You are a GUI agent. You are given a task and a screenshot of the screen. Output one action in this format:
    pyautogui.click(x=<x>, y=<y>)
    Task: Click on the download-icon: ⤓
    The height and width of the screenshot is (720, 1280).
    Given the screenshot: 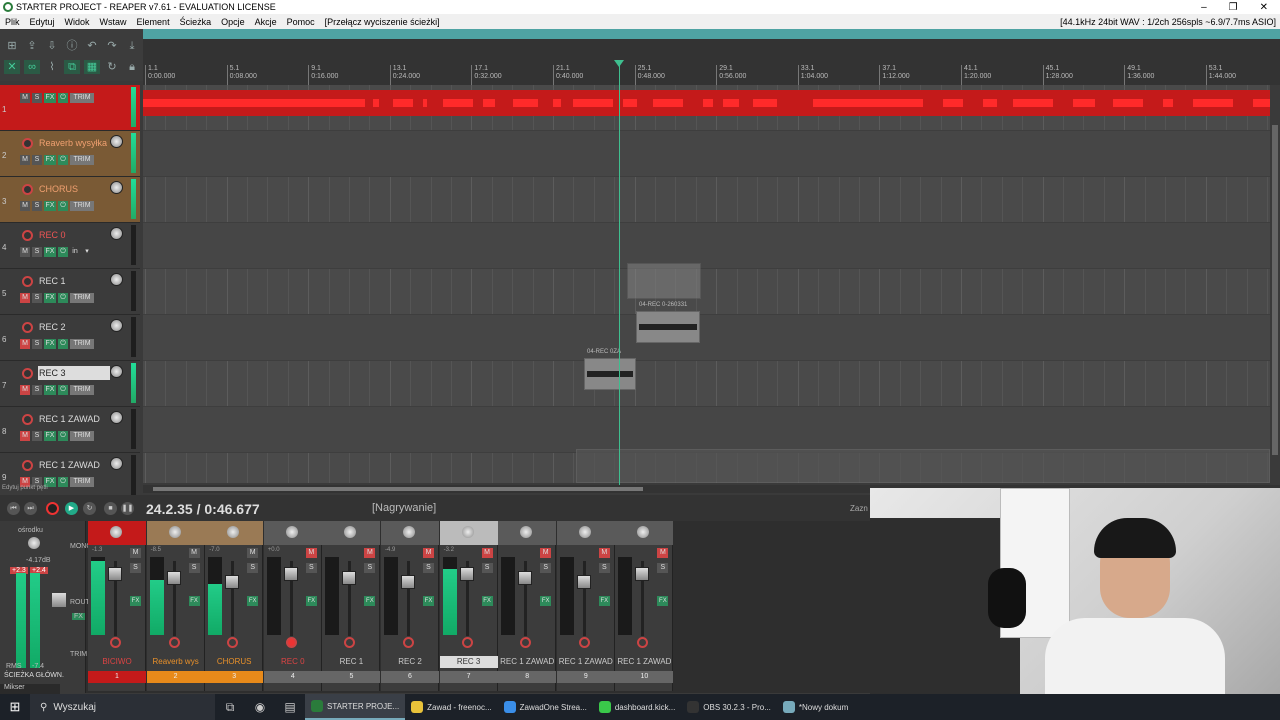 What is the action you would take?
    pyautogui.click(x=132, y=46)
    